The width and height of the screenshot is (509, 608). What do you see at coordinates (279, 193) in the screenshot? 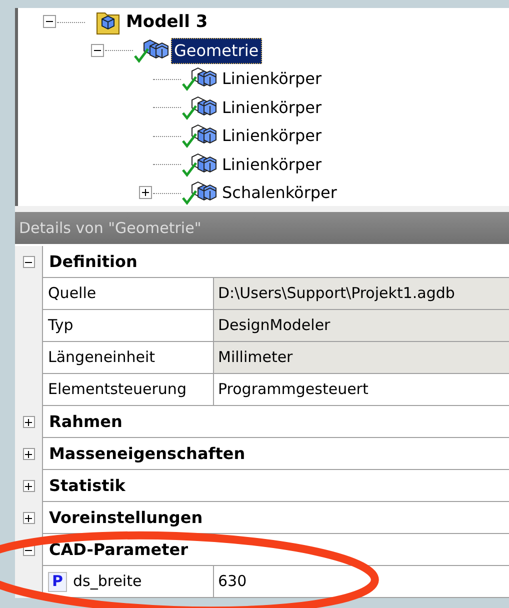
I see `tree-item: Schalenkörper` at bounding box center [279, 193].